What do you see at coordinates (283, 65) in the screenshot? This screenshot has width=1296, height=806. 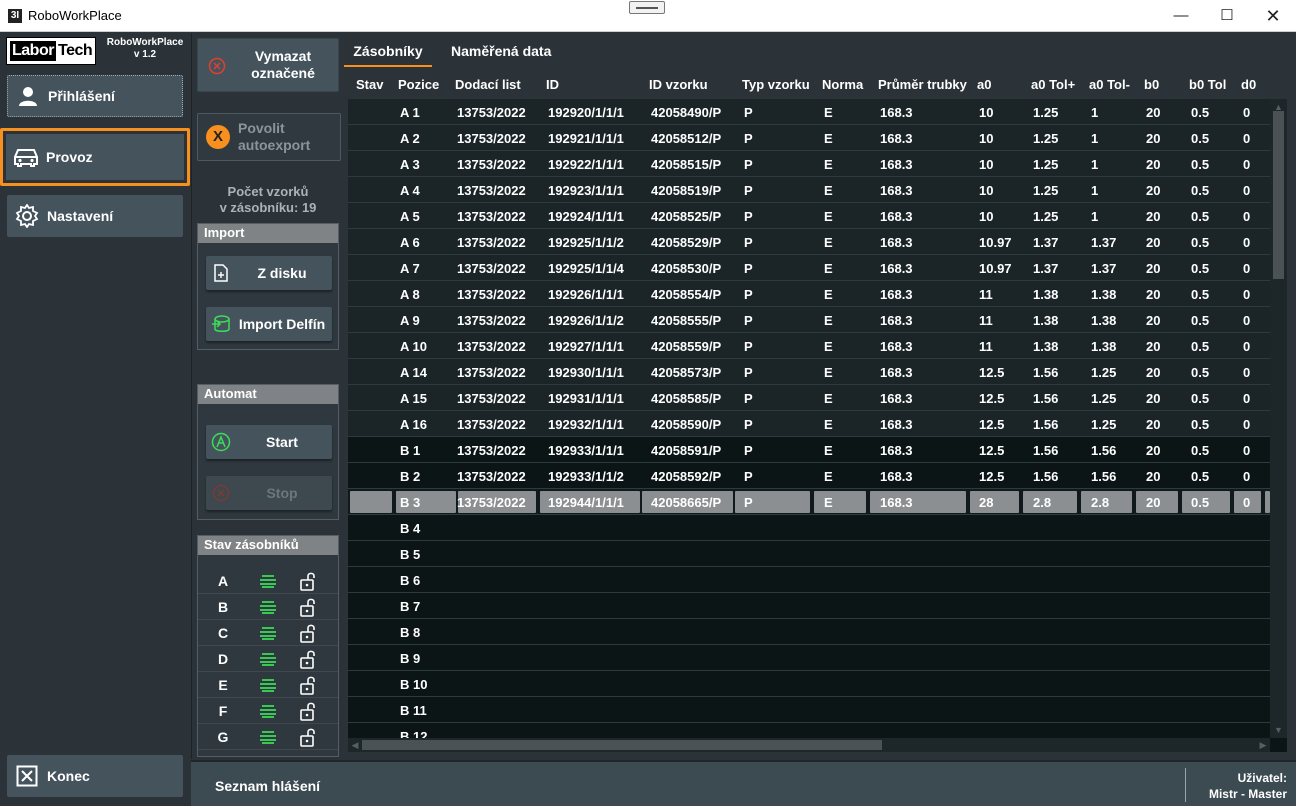 I see `delete-selected-label: Vymazat označené` at bounding box center [283, 65].